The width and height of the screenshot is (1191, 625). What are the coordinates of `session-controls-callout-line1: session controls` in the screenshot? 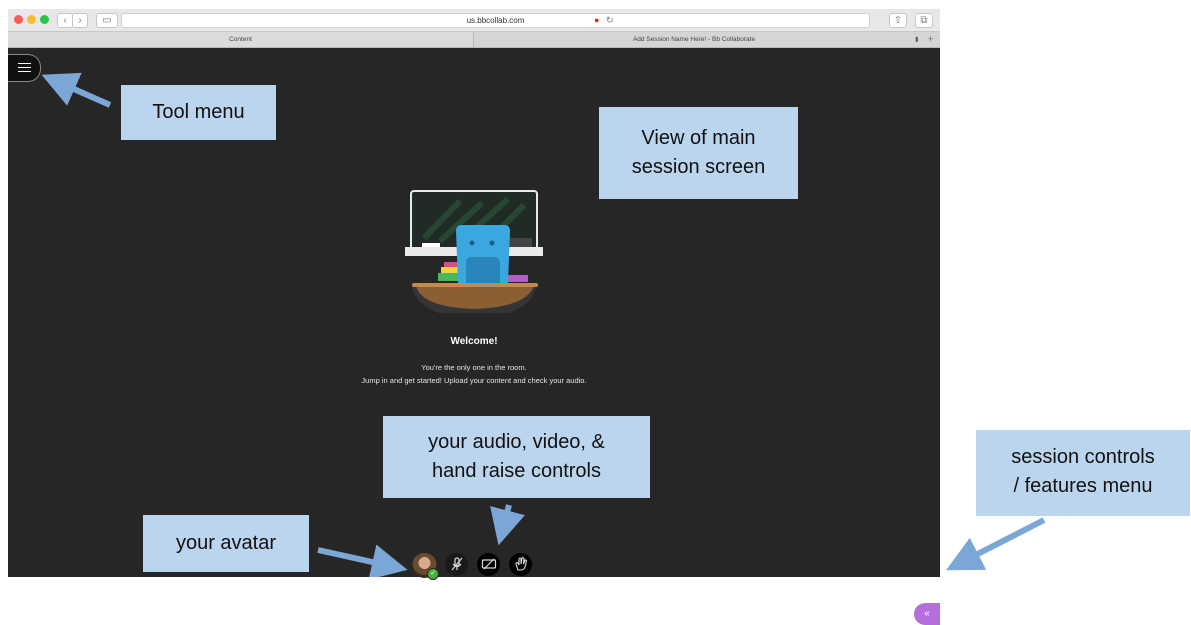 It's located at (1083, 457).